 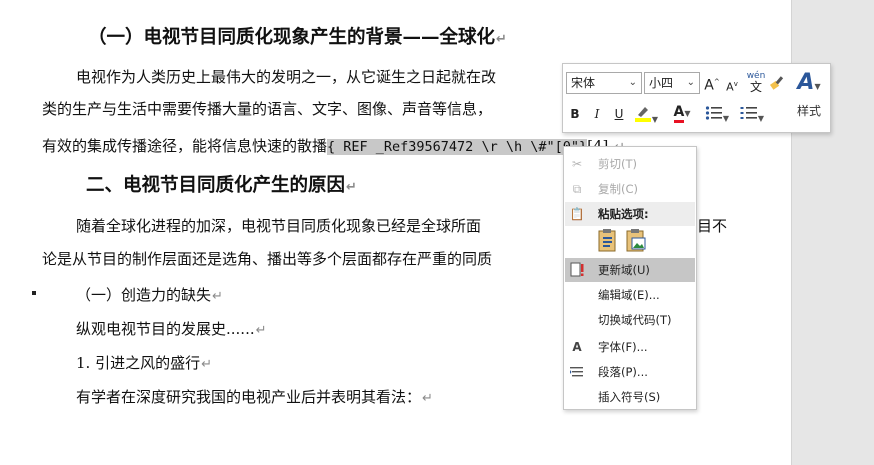 I want to click on list-item-1: 1. 引进之风的盛行↵, so click(x=144, y=363).